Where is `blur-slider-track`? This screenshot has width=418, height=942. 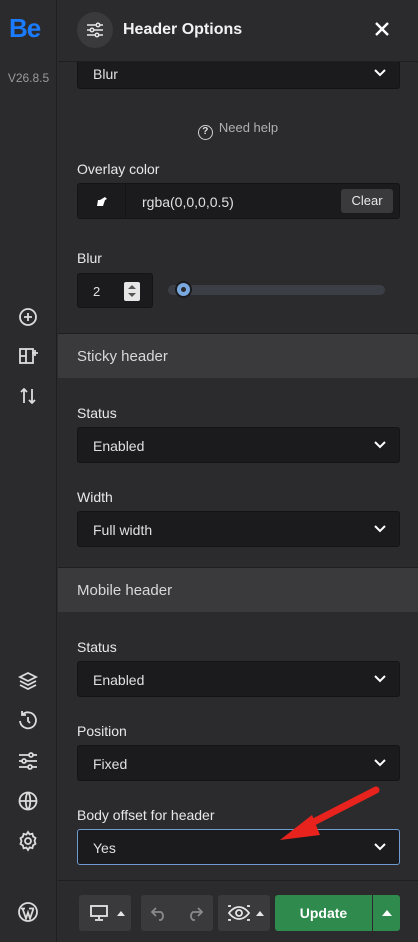 blur-slider-track is located at coordinates (276, 290).